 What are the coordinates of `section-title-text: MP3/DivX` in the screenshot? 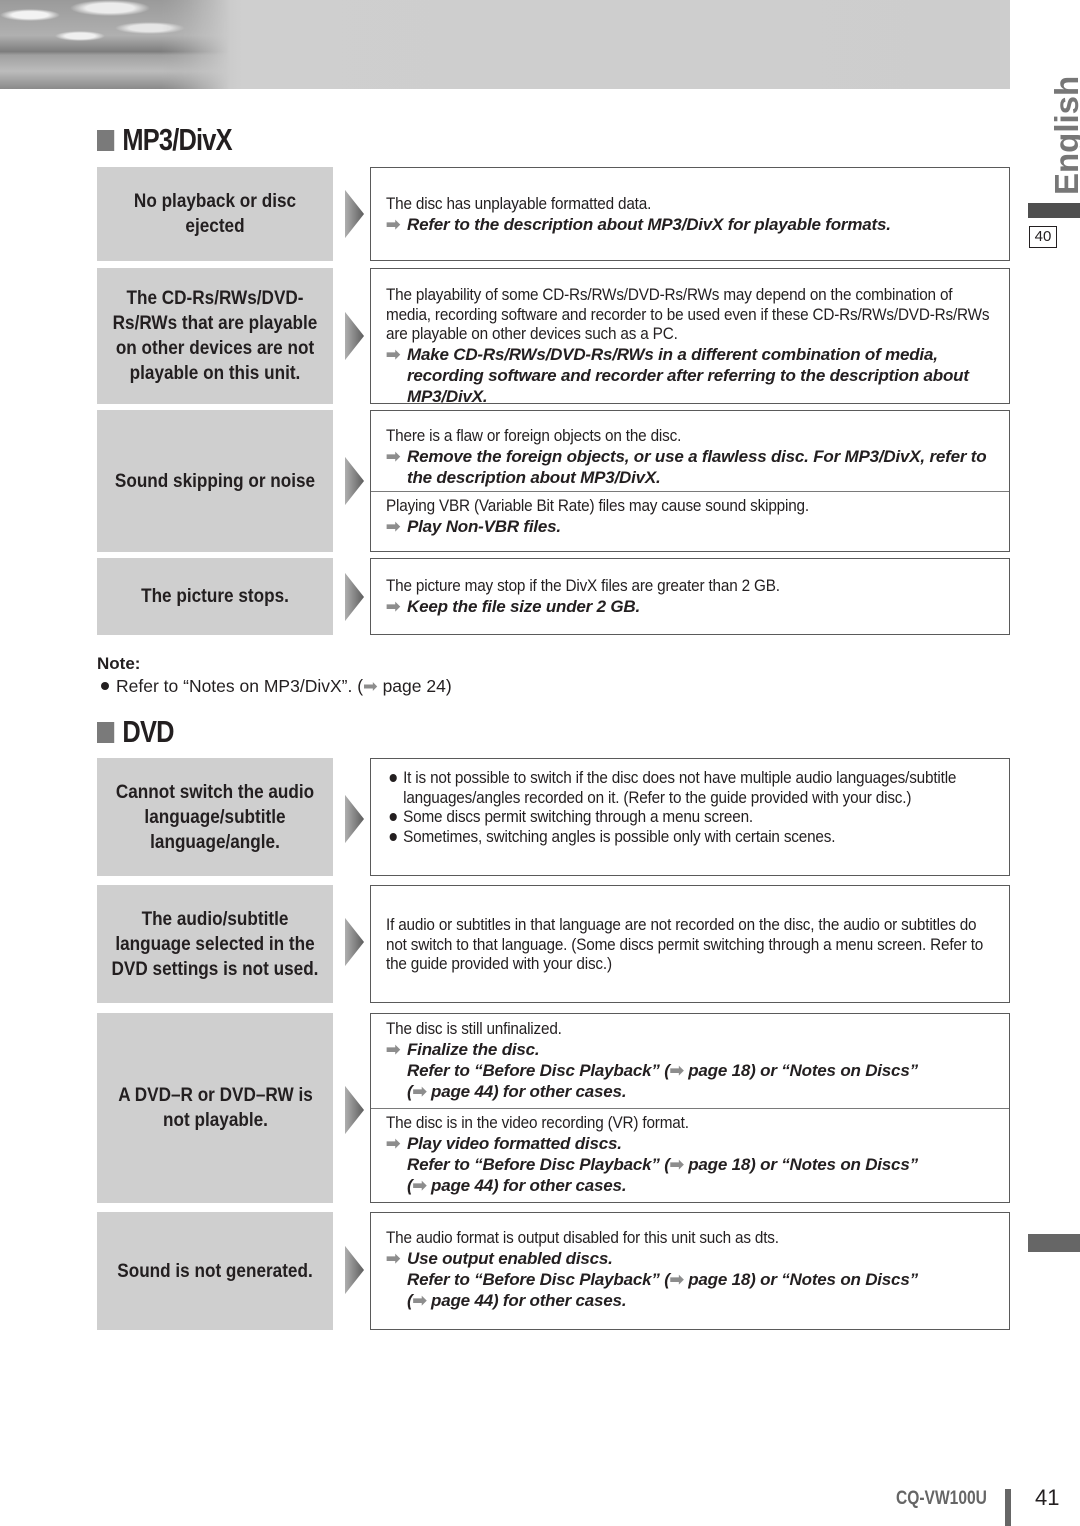 It's located at (177, 139).